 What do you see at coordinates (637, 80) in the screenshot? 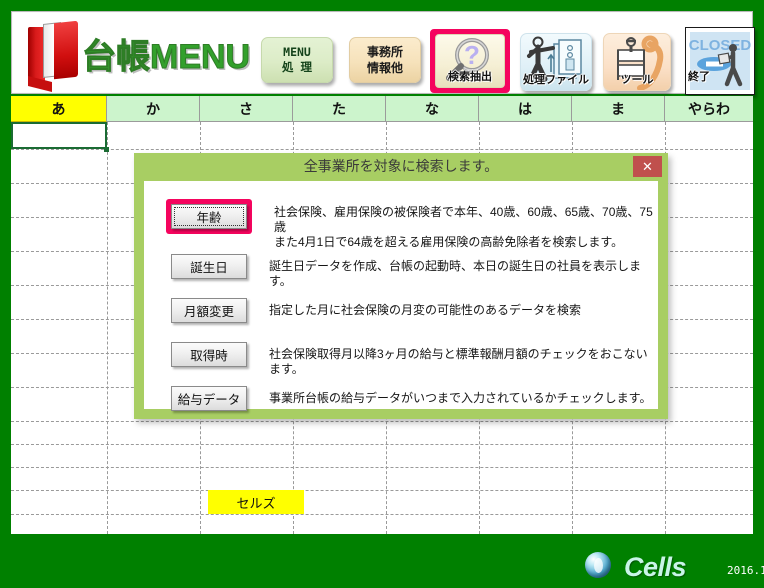
I see `tool-label: ツール` at bounding box center [637, 80].